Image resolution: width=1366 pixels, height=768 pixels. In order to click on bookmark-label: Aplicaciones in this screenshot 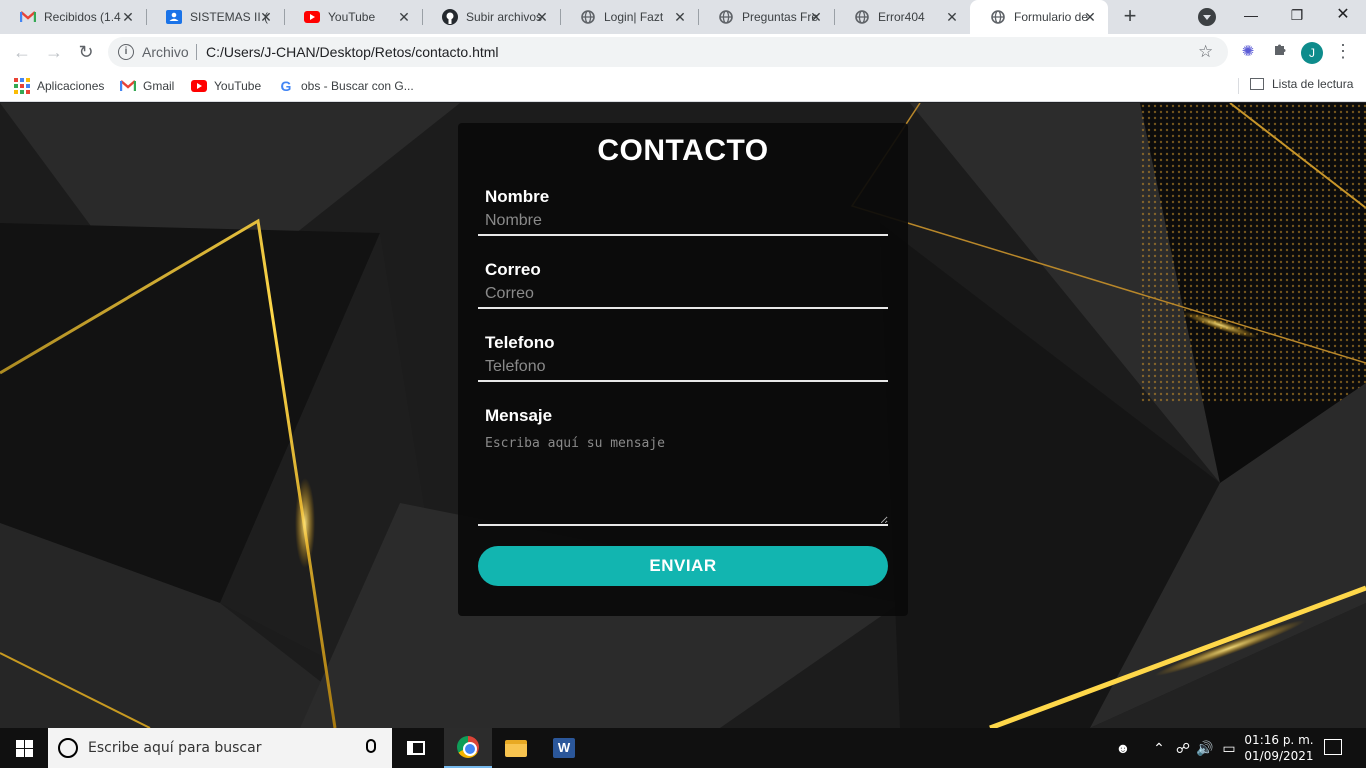, I will do `click(71, 86)`.